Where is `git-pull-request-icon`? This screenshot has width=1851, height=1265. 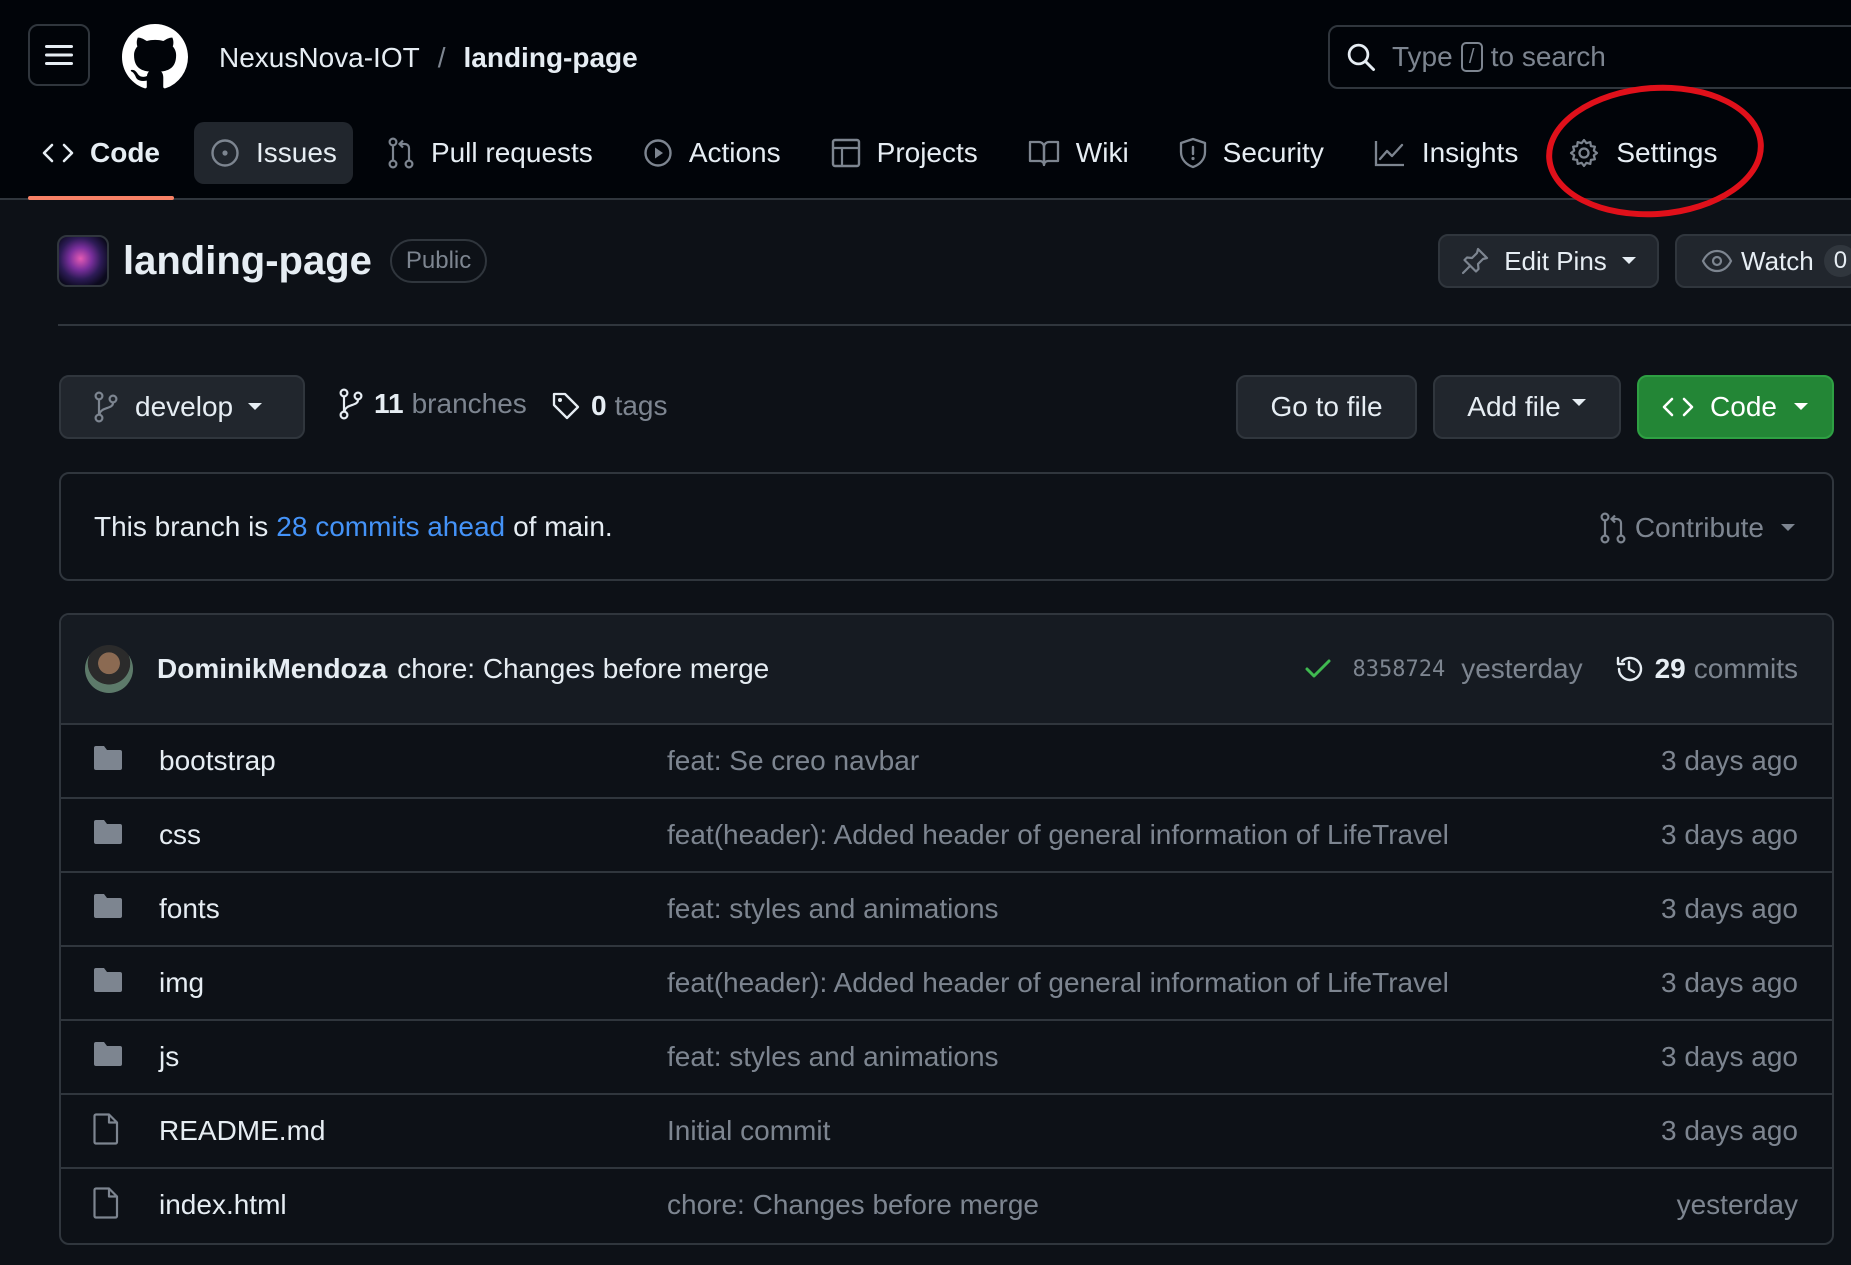
git-pull-request-icon is located at coordinates (1613, 528).